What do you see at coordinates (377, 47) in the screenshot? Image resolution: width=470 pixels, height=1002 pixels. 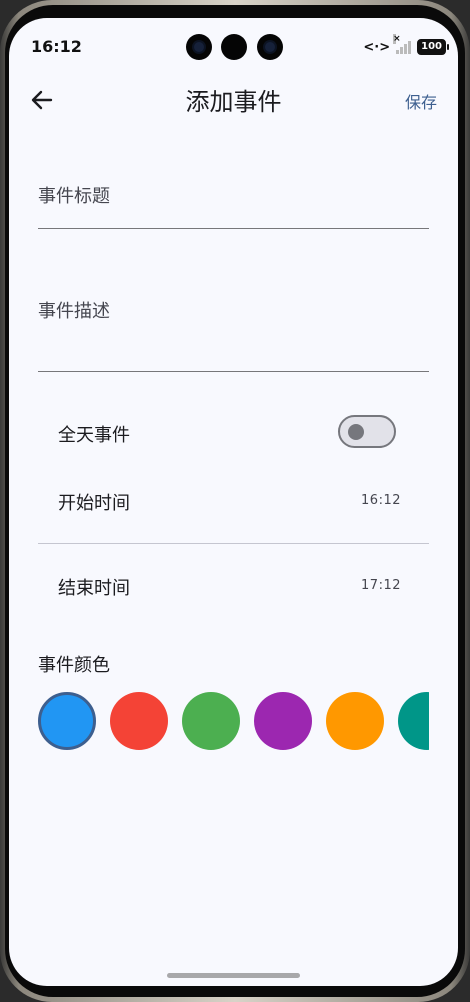 I see `data-transfer-icon: <·>` at bounding box center [377, 47].